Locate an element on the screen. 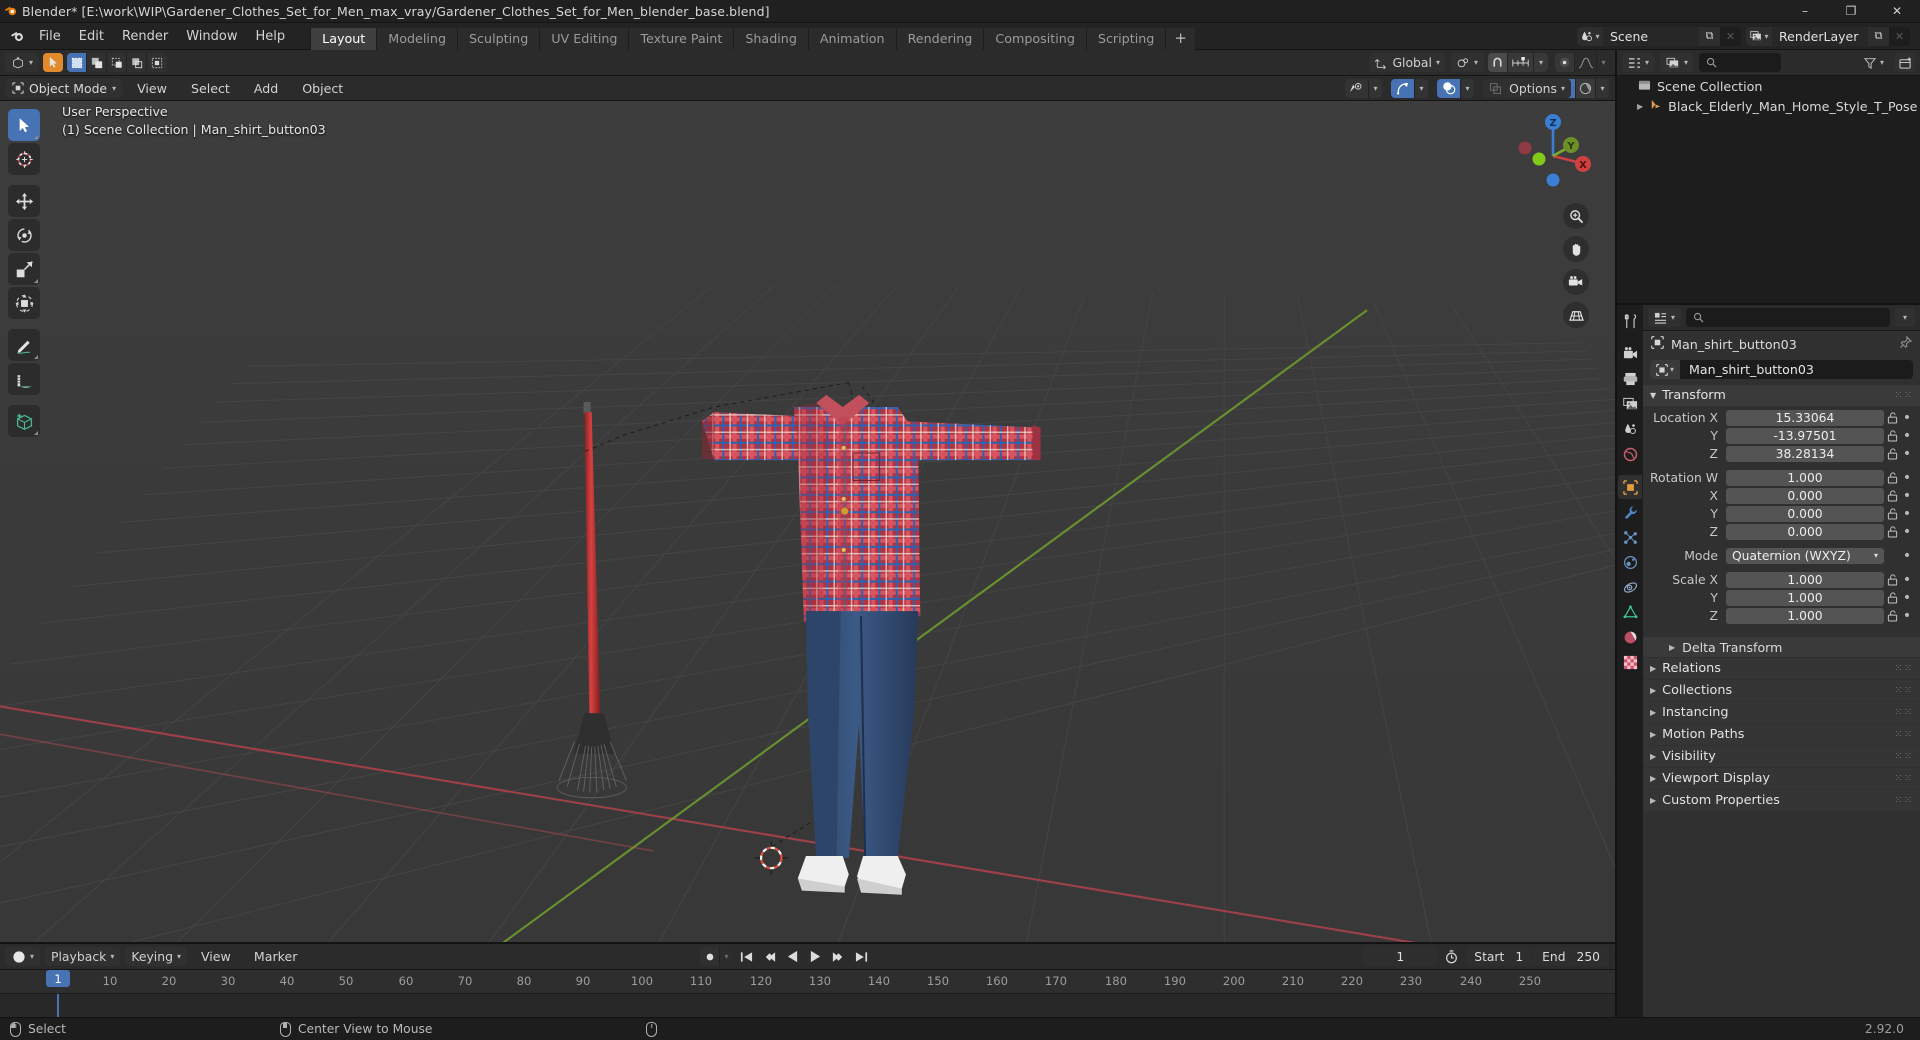  tab-modeling: Modeling is located at coordinates (416, 38).